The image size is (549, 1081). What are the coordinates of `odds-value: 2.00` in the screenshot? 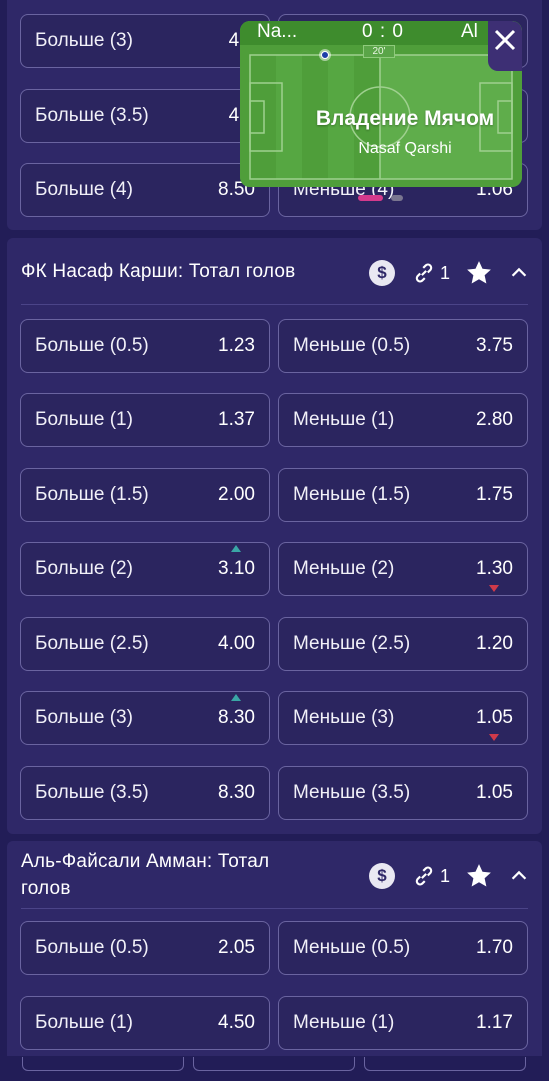 It's located at (236, 494).